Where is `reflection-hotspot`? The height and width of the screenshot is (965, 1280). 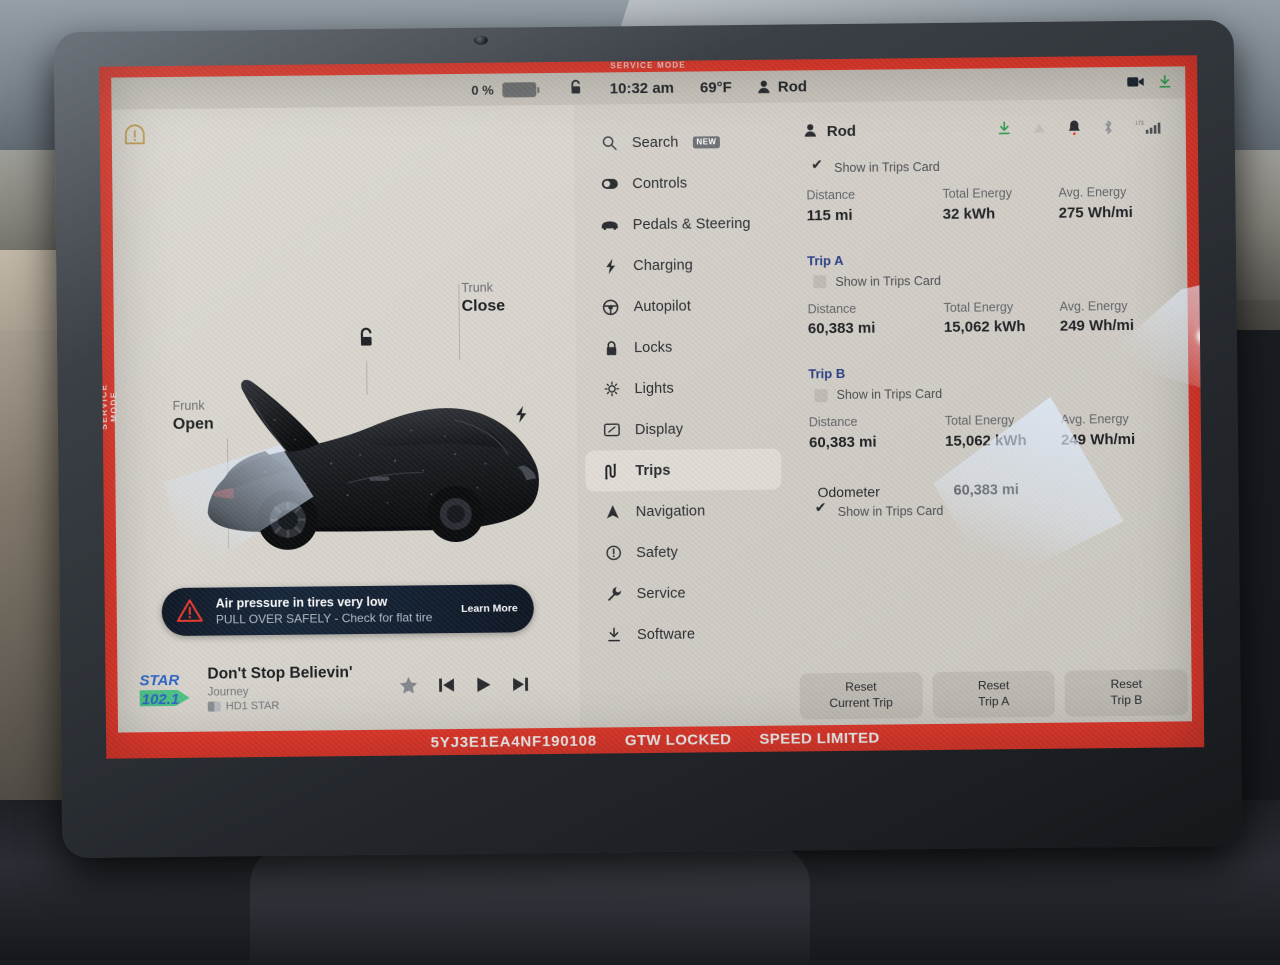
reflection-hotspot is located at coordinates (1200, 336).